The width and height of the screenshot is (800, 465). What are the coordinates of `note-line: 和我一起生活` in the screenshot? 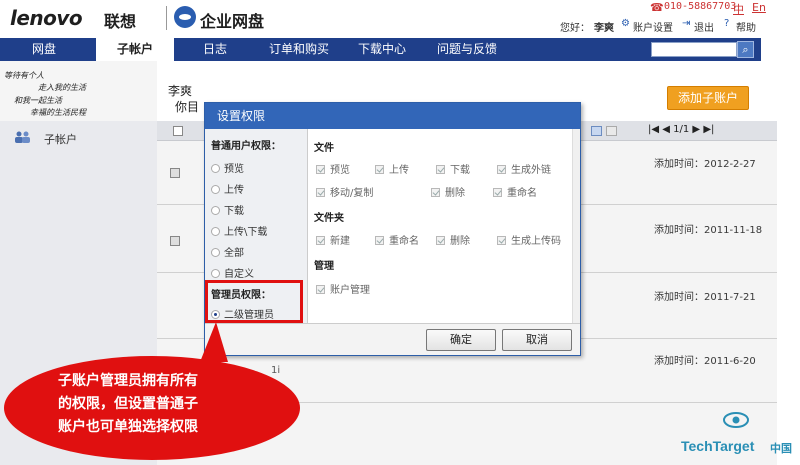 It's located at (38, 100).